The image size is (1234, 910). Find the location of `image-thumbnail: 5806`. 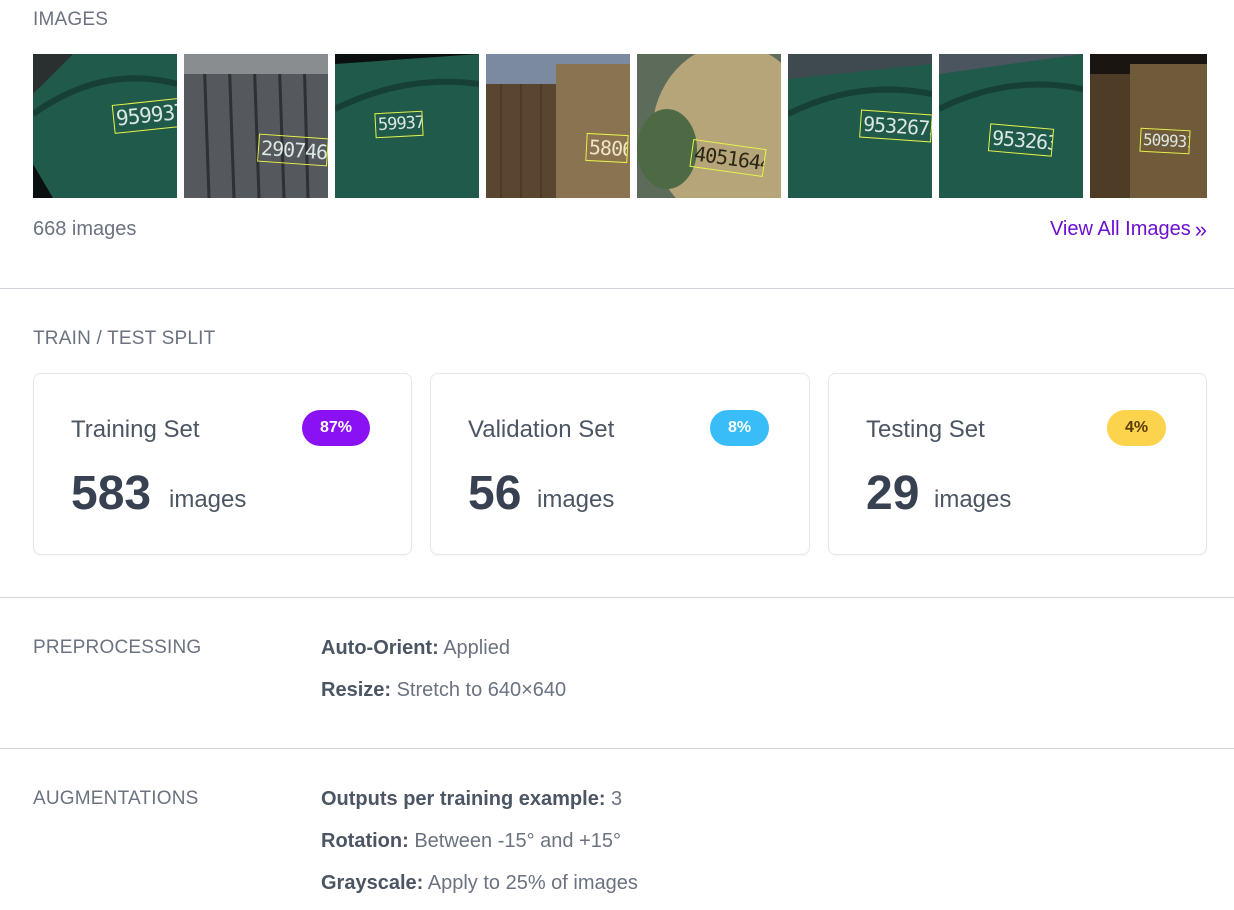

image-thumbnail: 5806 is located at coordinates (558, 126).